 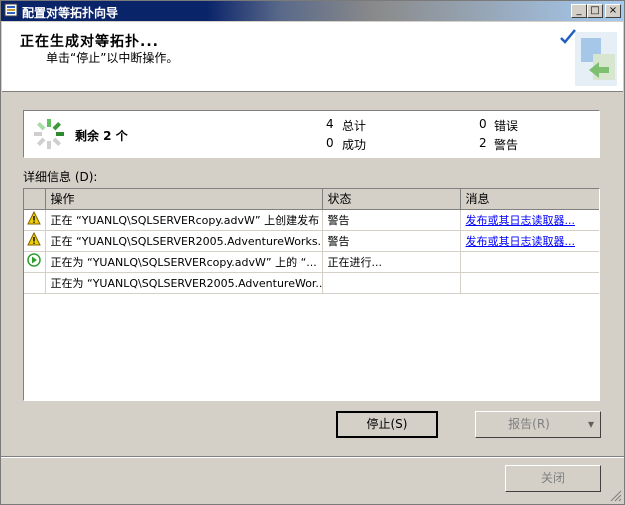 What do you see at coordinates (312, 11) in the screenshot?
I see `title-bar: 配置对等拓扑向导 _ □ ×` at bounding box center [312, 11].